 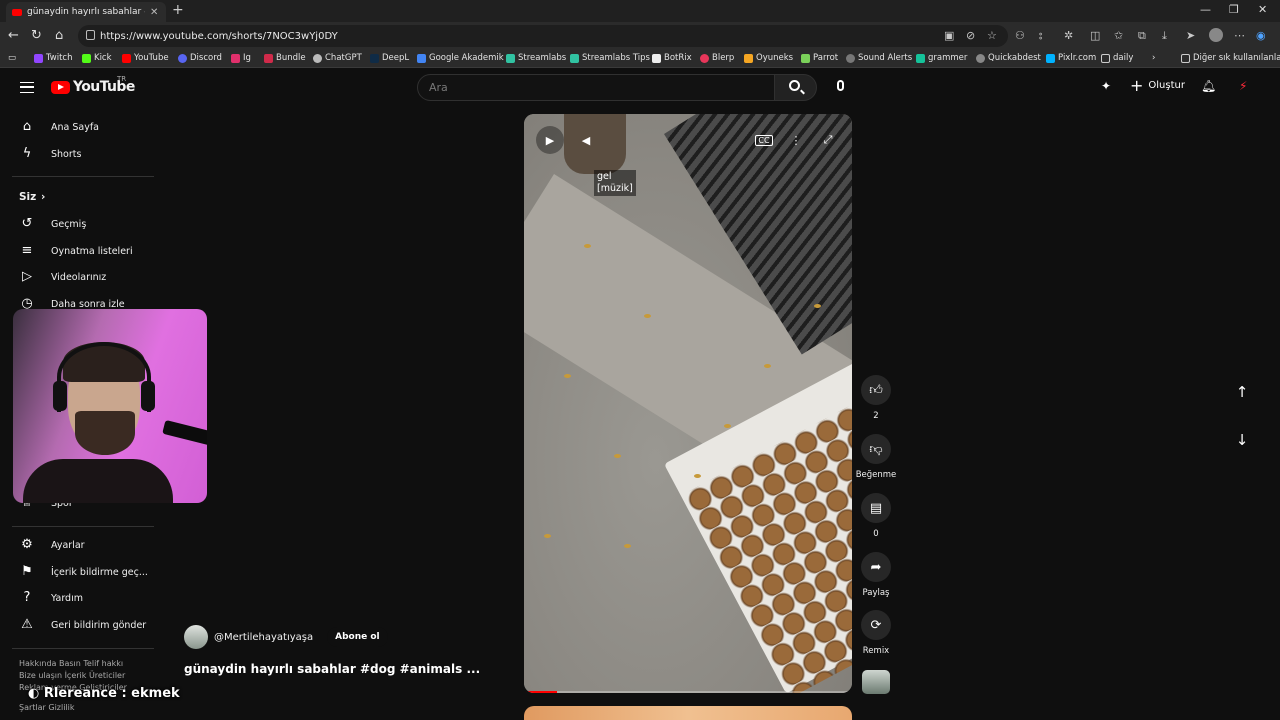 I want to click on play-icon: ▶, so click(x=550, y=140).